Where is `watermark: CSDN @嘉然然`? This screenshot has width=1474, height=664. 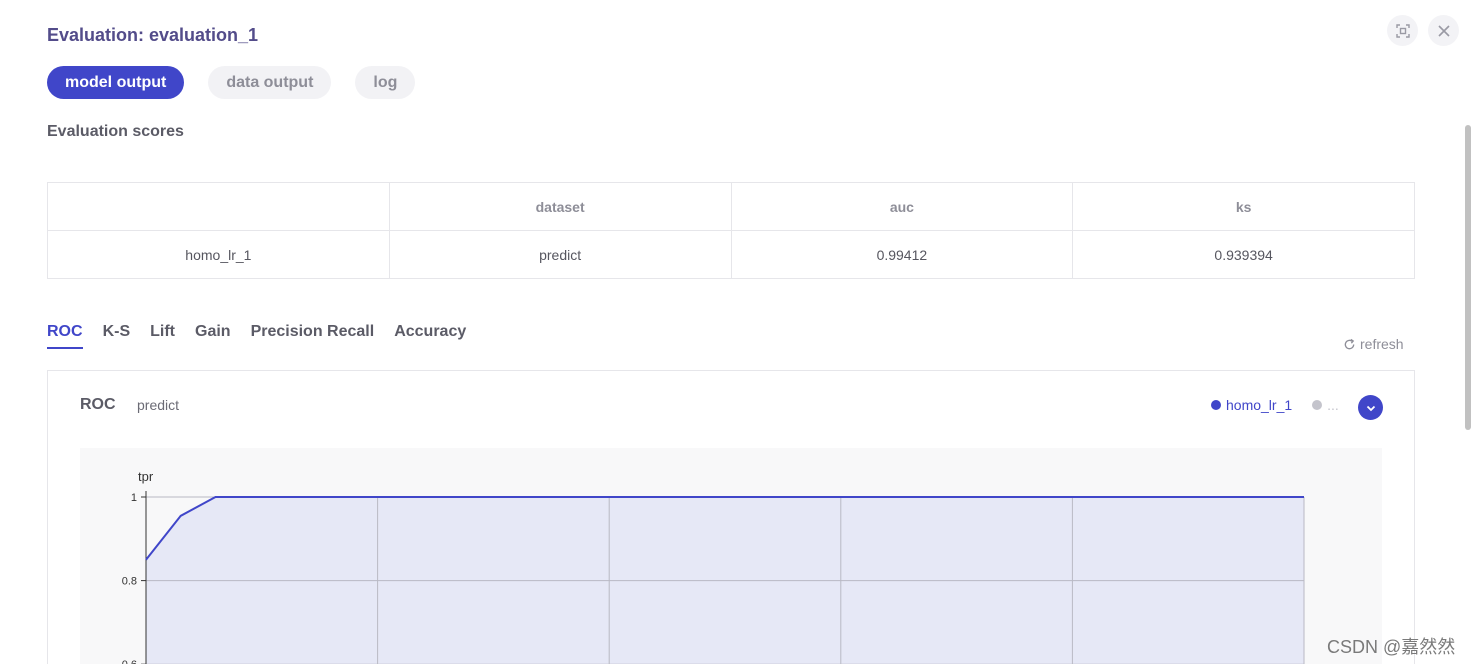
watermark: CSDN @嘉然然 is located at coordinates (1391, 647).